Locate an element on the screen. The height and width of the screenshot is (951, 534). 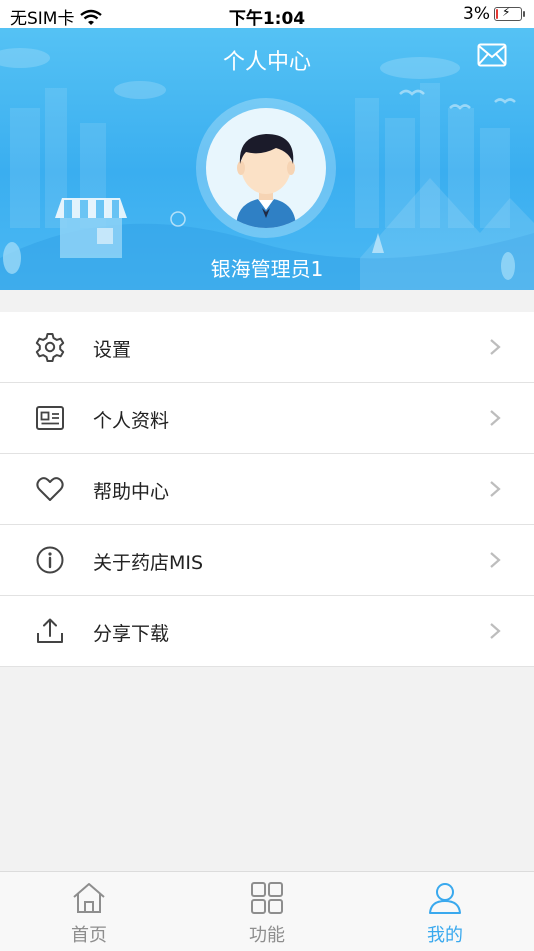
tab-label-home: 首页 is located at coordinates (89, 935).